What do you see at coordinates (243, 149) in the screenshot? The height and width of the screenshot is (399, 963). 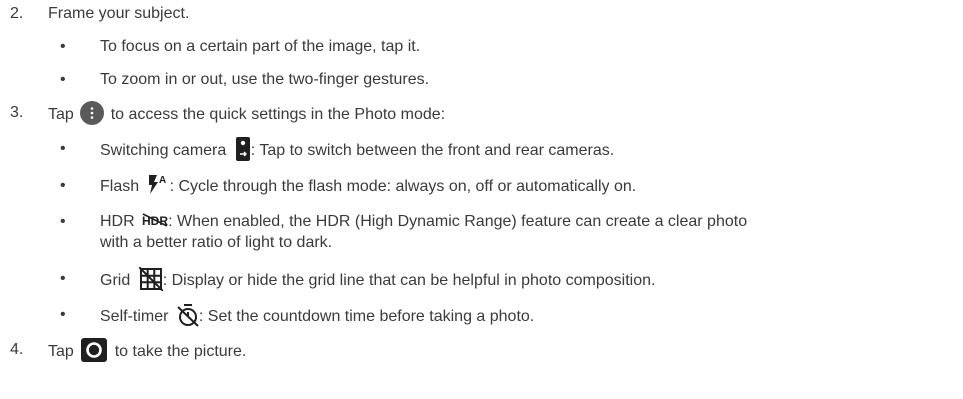 I see `switch-camera-icon` at bounding box center [243, 149].